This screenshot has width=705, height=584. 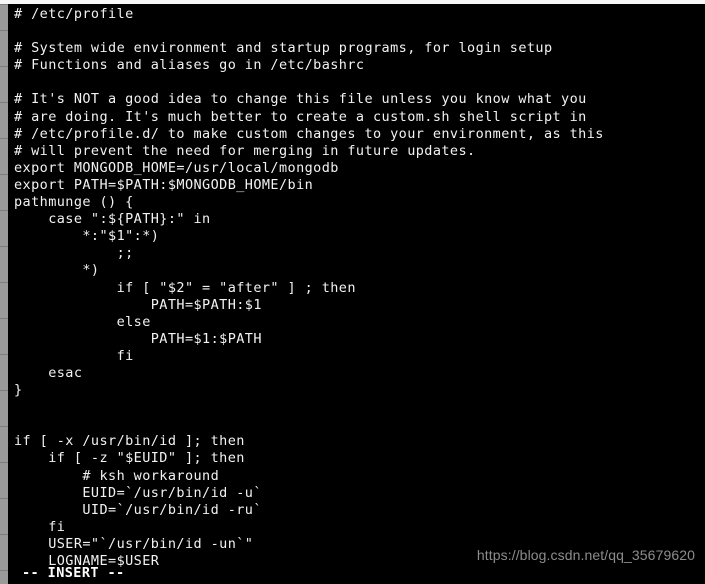 What do you see at coordinates (138, 304) in the screenshot?
I see `code-line: PATH=$PATH:$1` at bounding box center [138, 304].